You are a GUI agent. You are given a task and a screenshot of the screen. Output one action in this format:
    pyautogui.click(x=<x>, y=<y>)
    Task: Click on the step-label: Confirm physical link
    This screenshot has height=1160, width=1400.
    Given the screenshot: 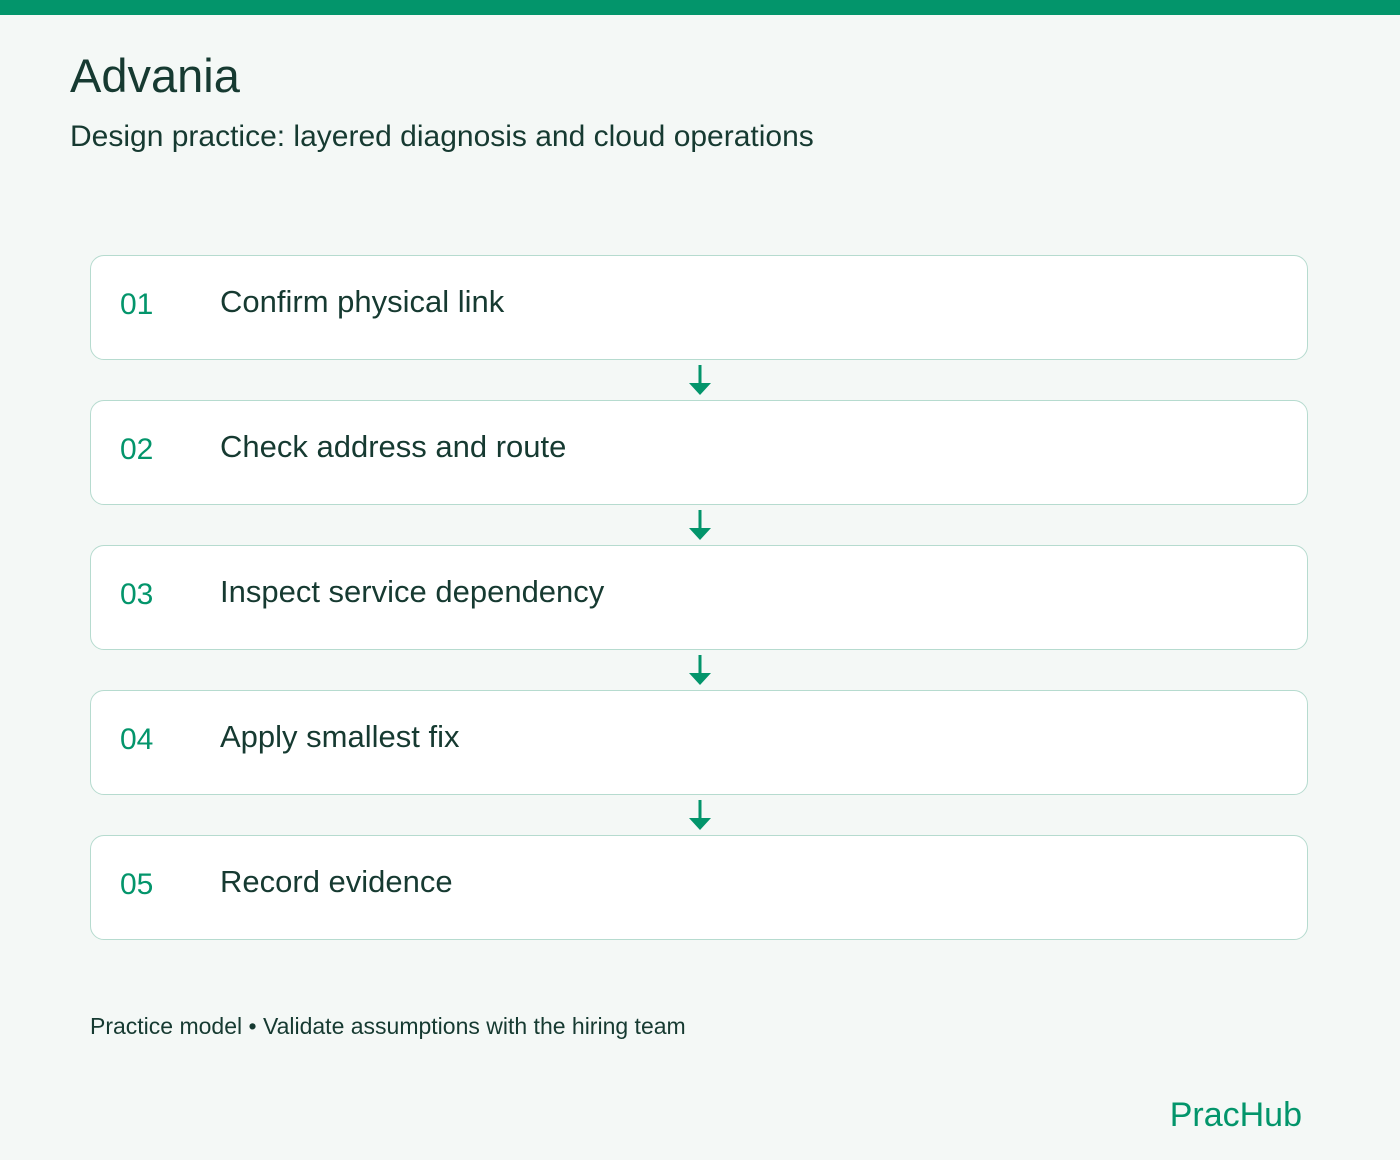 What is the action you would take?
    pyautogui.click(x=362, y=301)
    